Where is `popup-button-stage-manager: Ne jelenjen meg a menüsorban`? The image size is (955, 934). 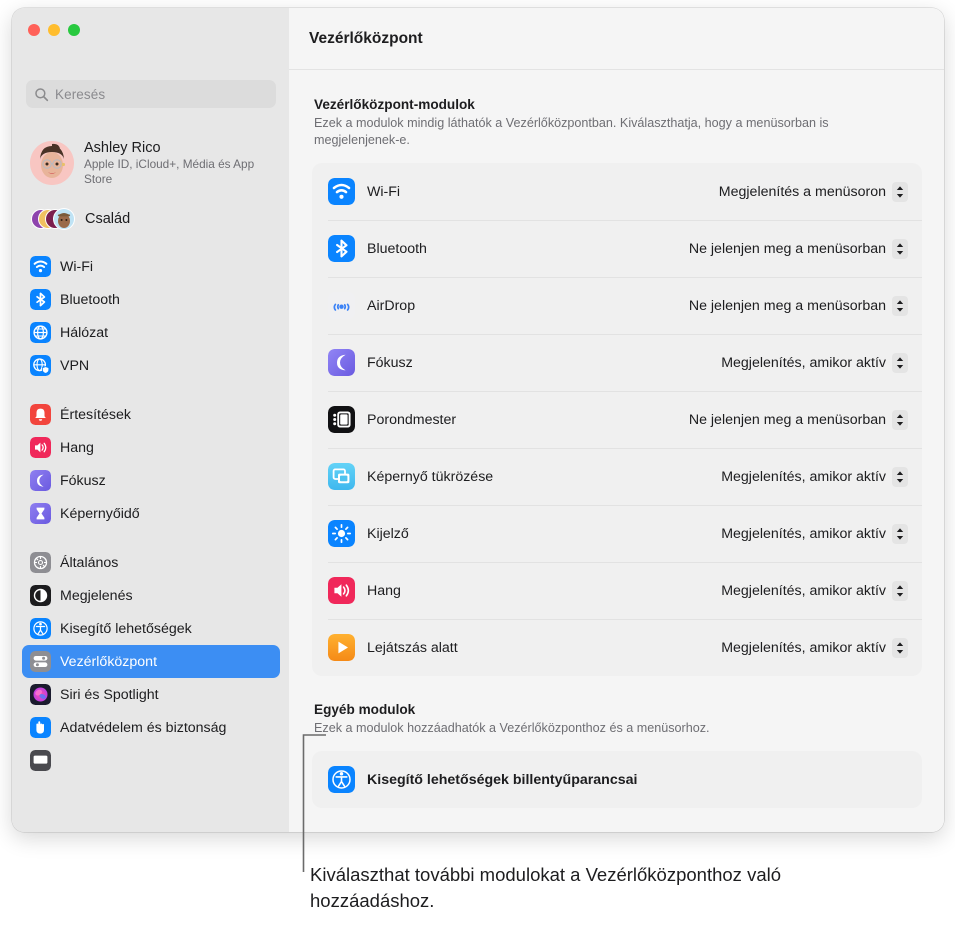
popup-button-stage-manager: Ne jelenjen meg a menüsorban is located at coordinates (798, 419).